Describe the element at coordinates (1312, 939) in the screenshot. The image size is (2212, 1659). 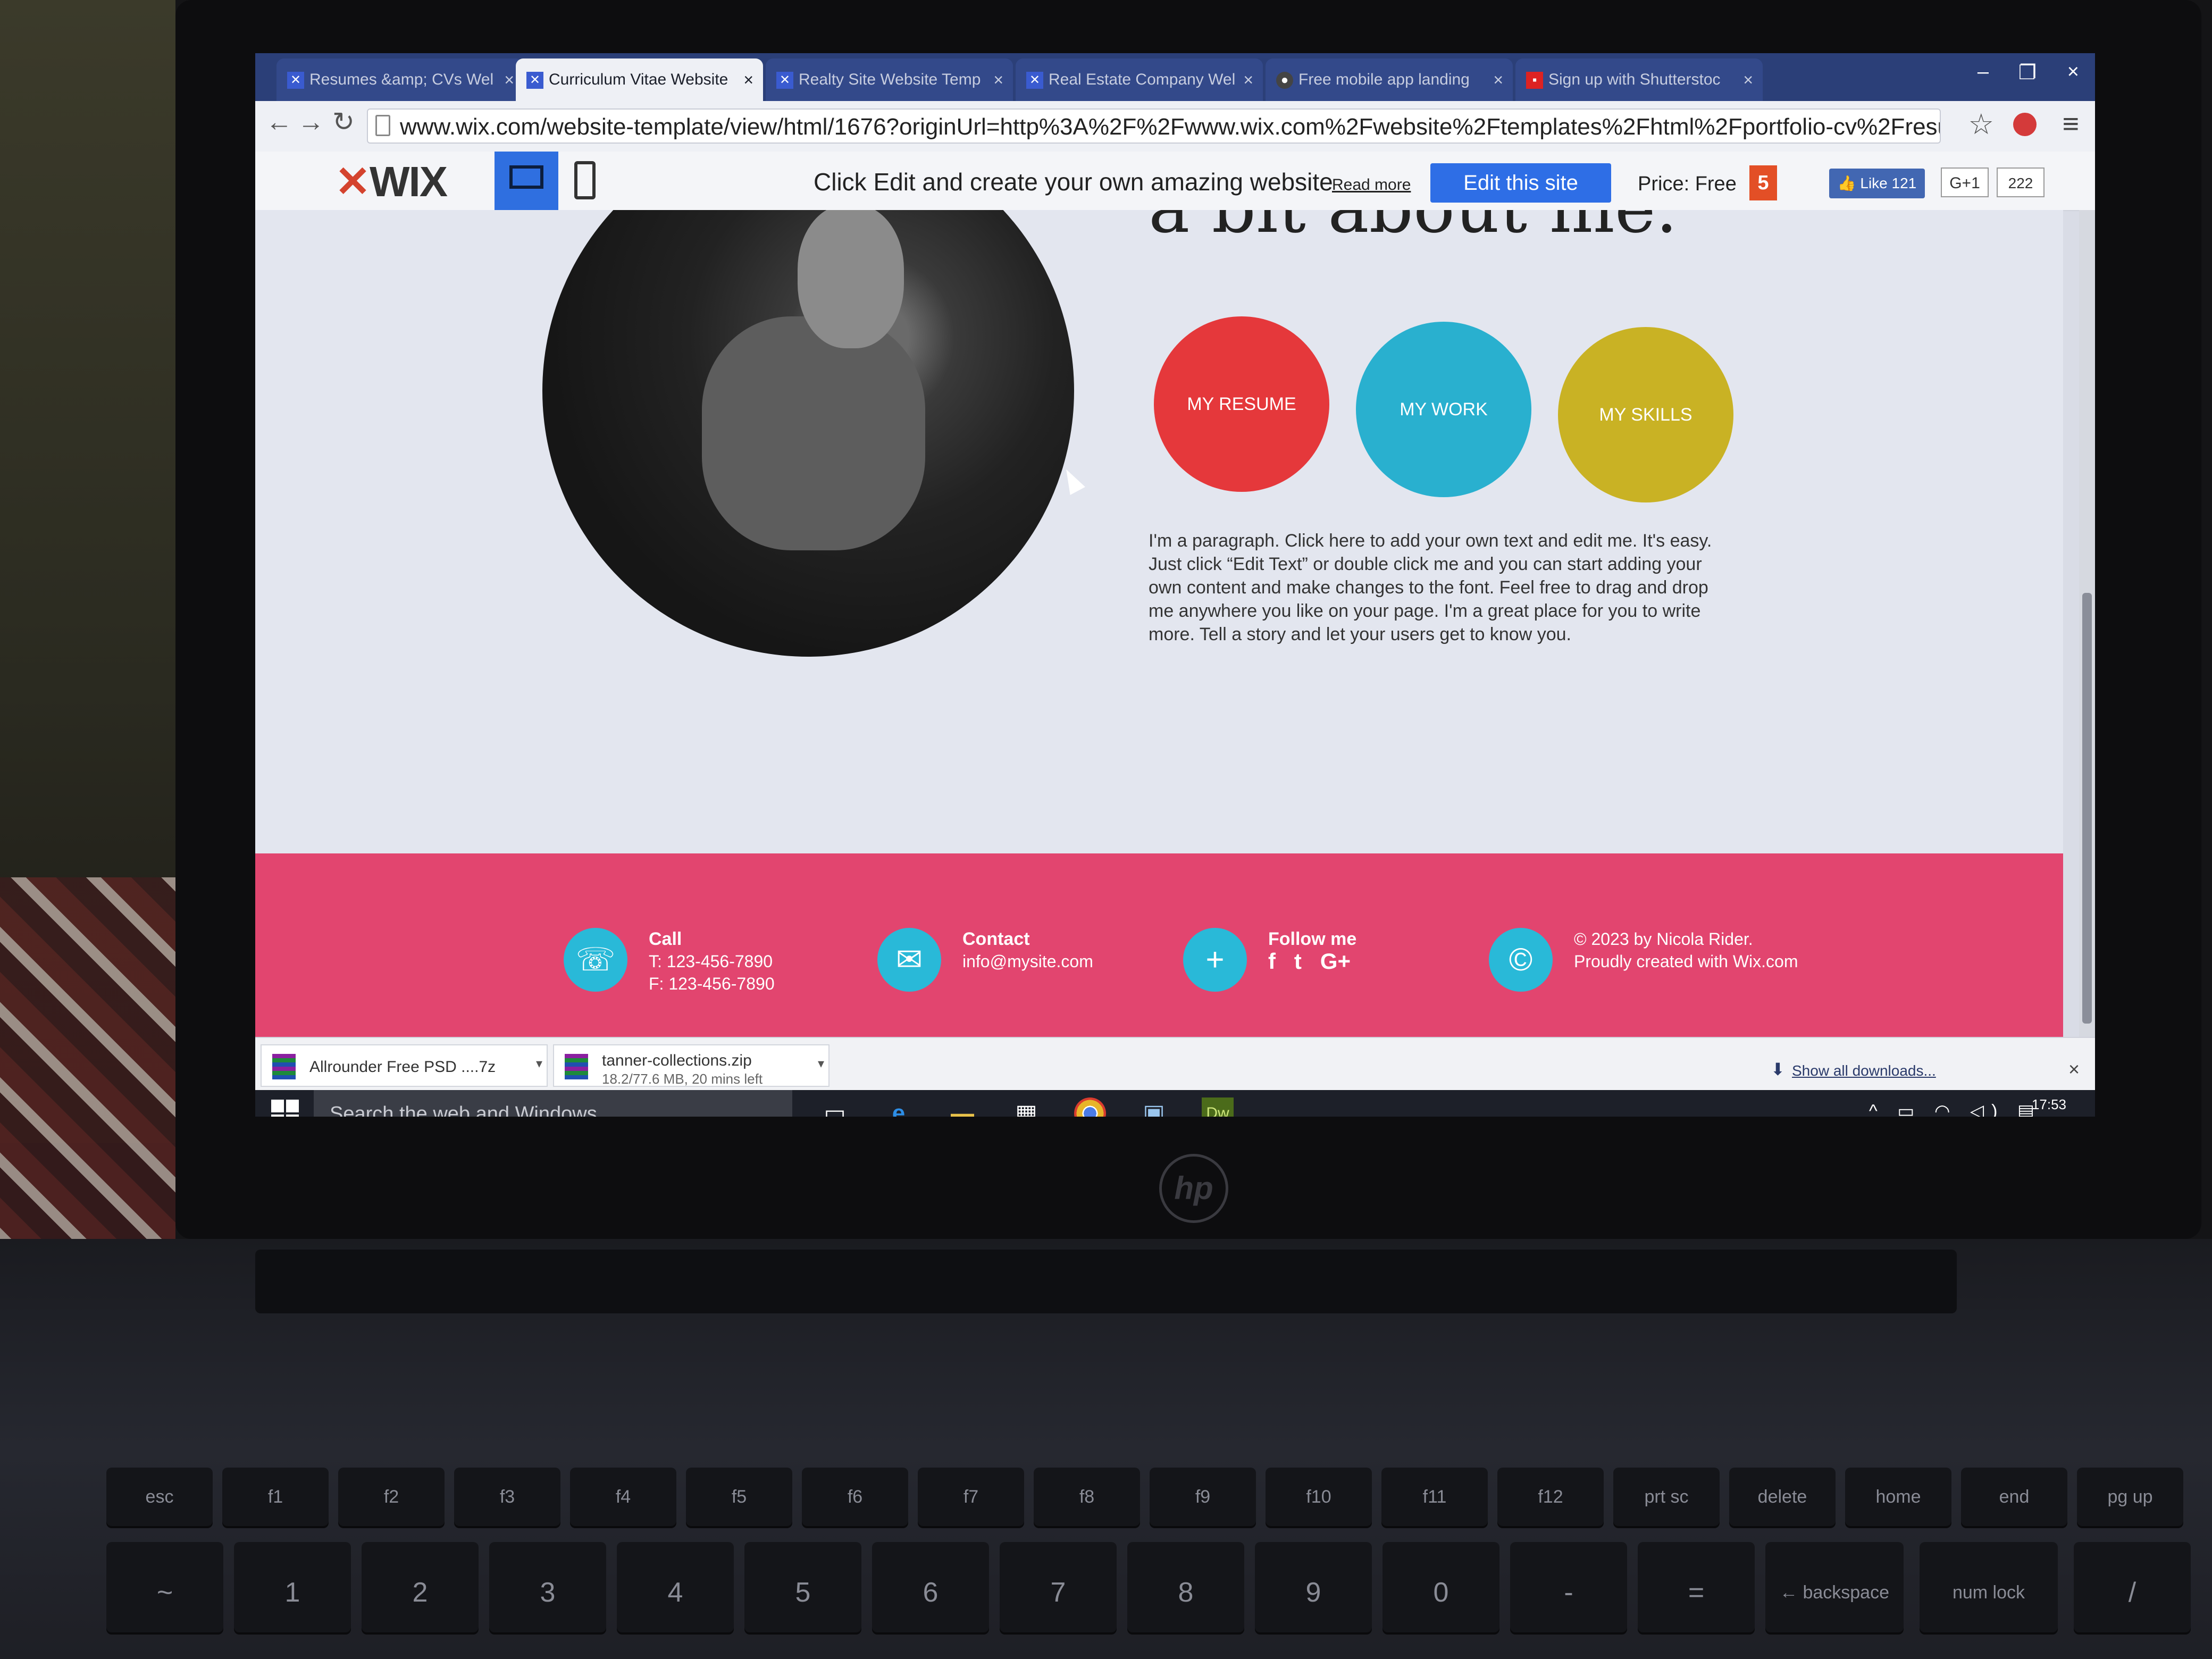
I see `follow-title: Follow me` at that location.